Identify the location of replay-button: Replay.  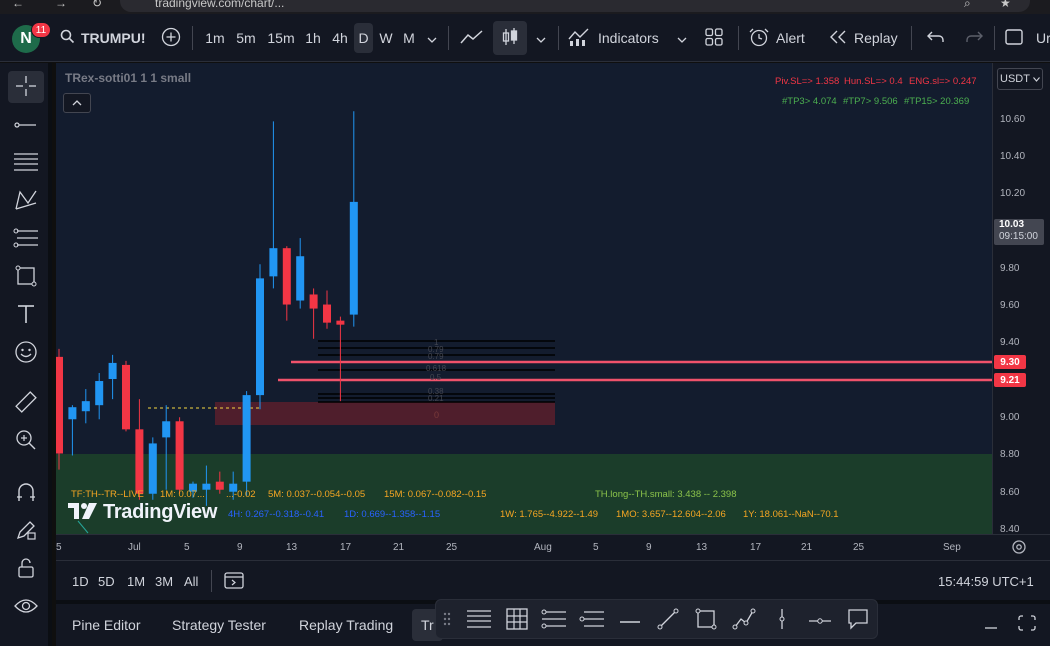
(865, 38).